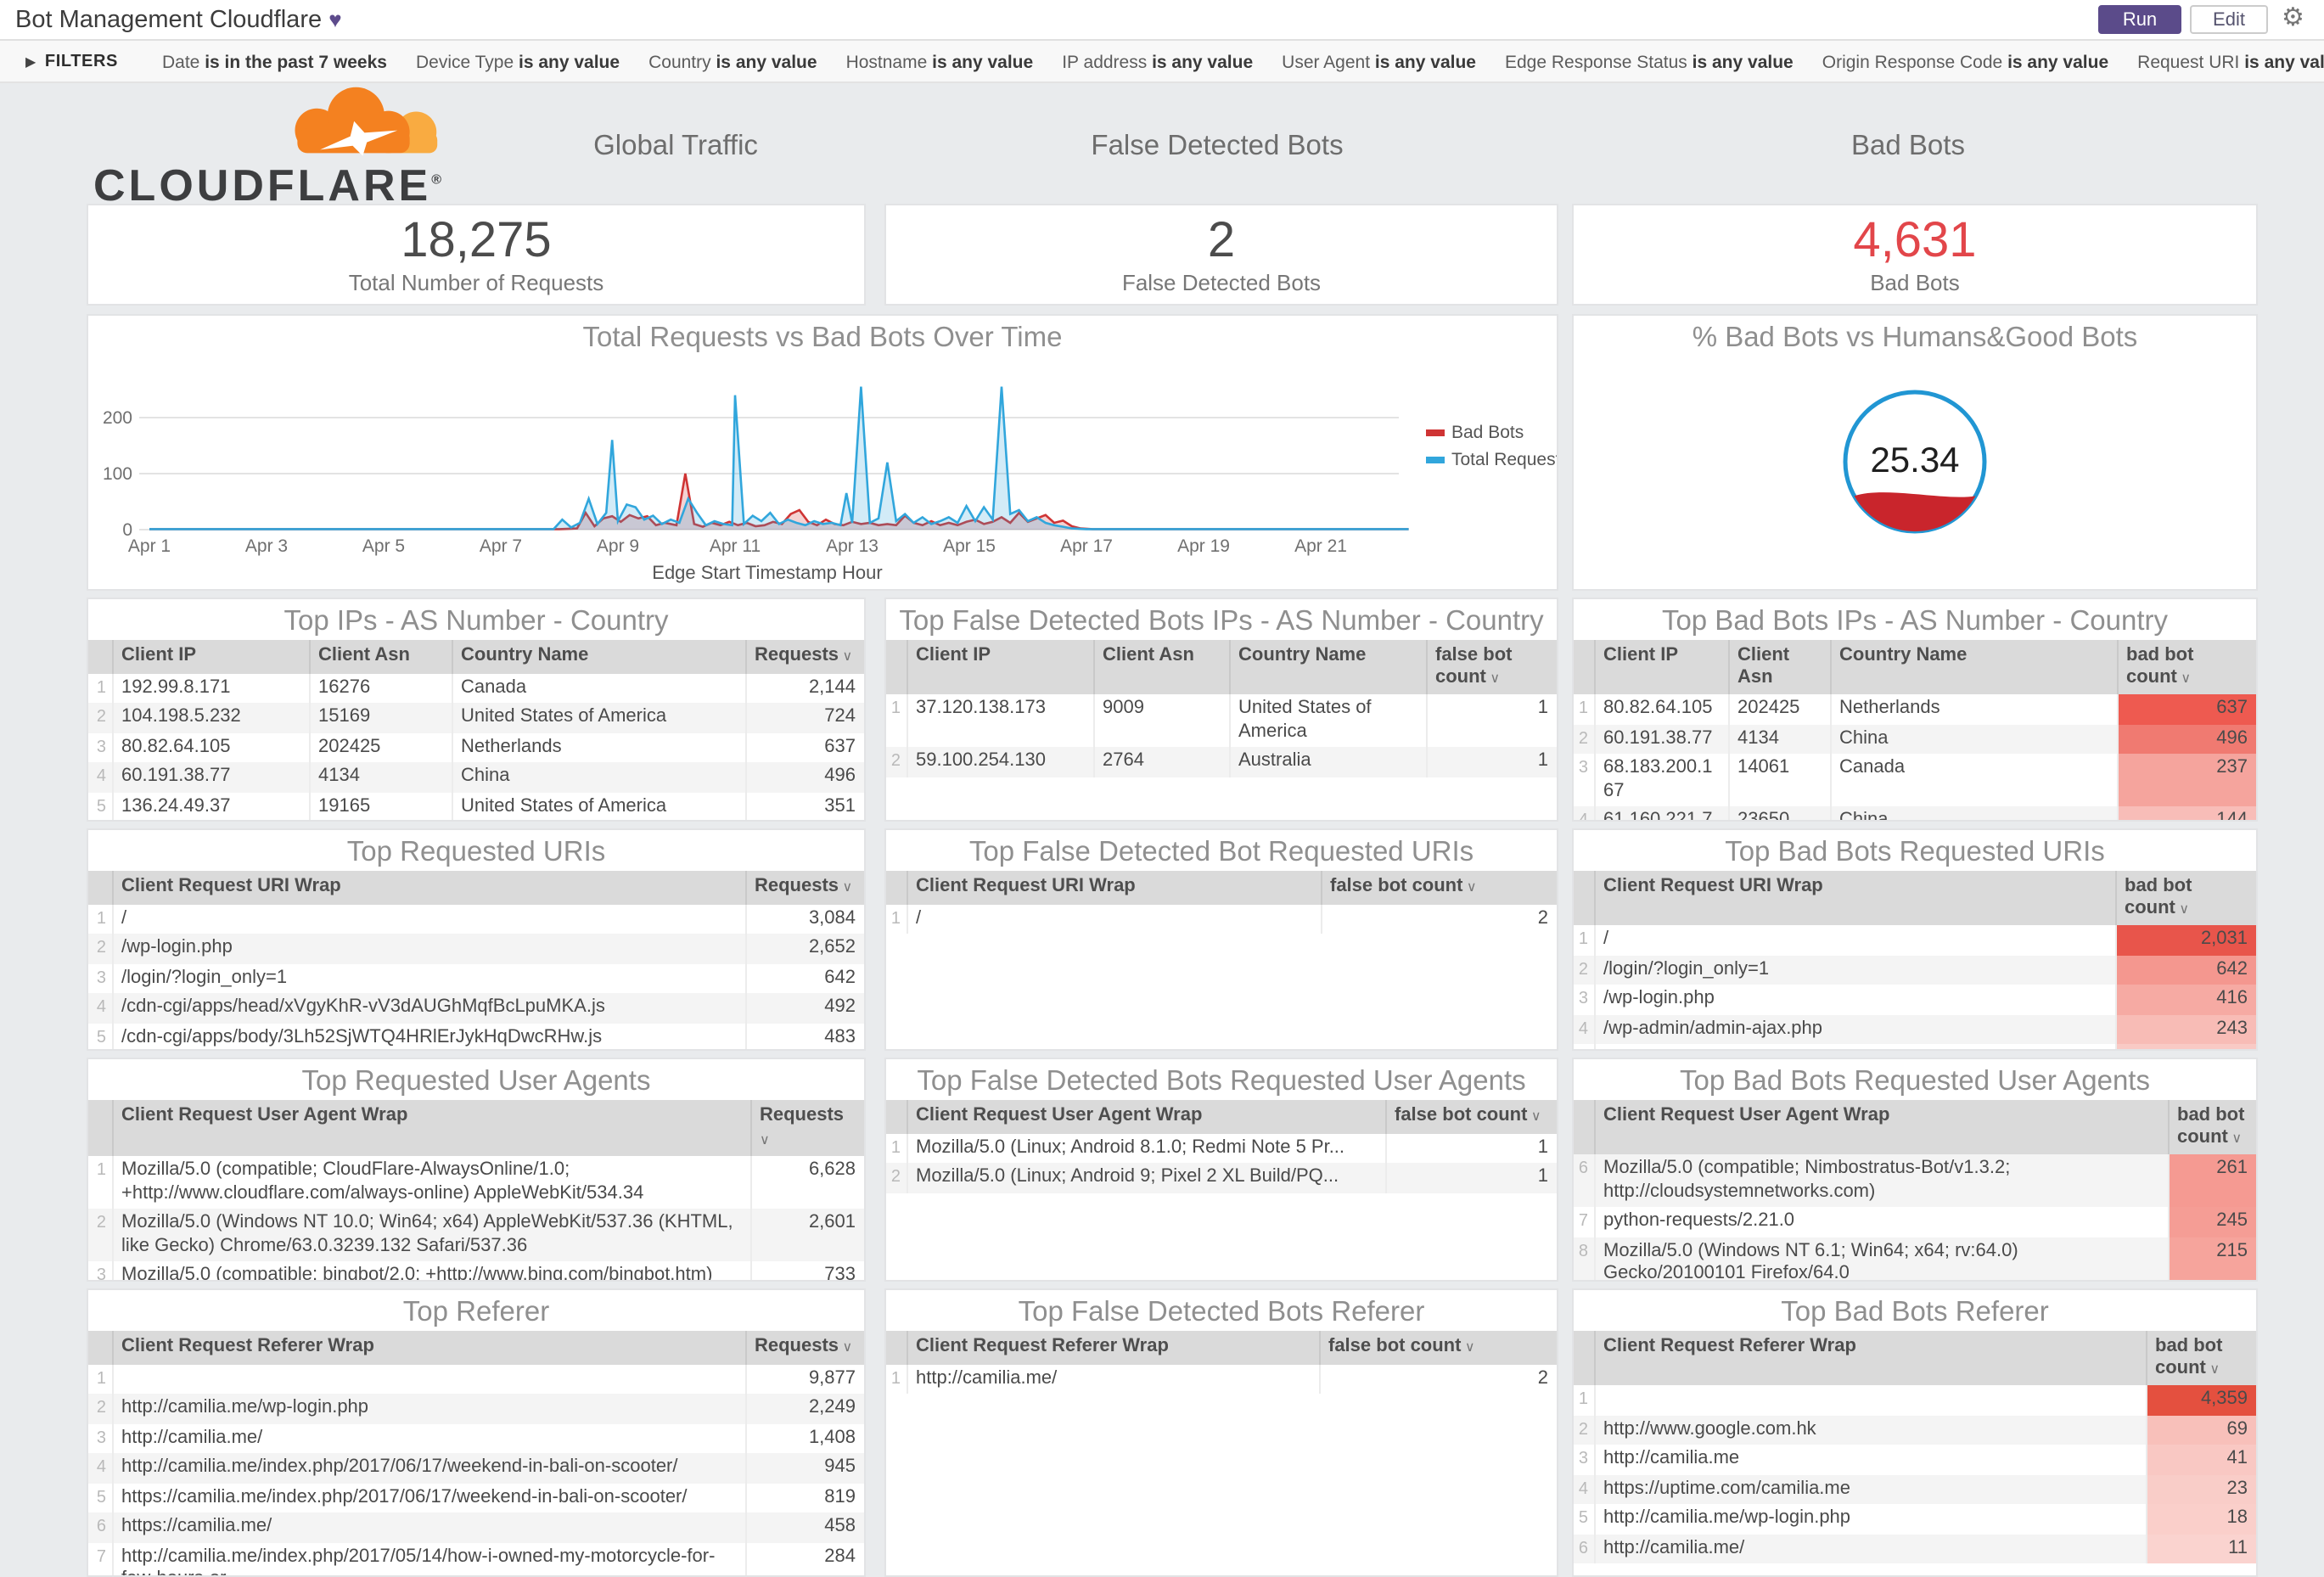  Describe the element at coordinates (428, 919) in the screenshot. I see `cell: /` at that location.